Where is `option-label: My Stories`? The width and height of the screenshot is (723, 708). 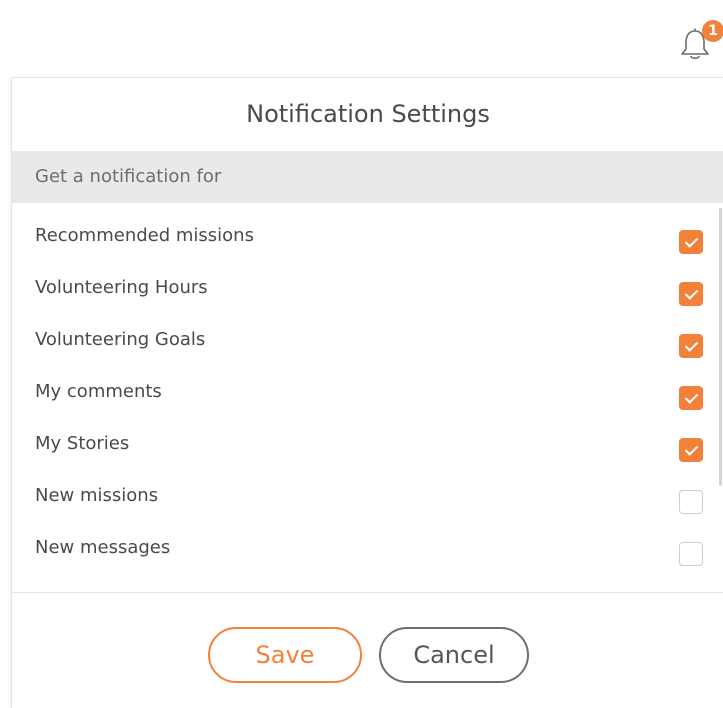
option-label: My Stories is located at coordinates (82, 443).